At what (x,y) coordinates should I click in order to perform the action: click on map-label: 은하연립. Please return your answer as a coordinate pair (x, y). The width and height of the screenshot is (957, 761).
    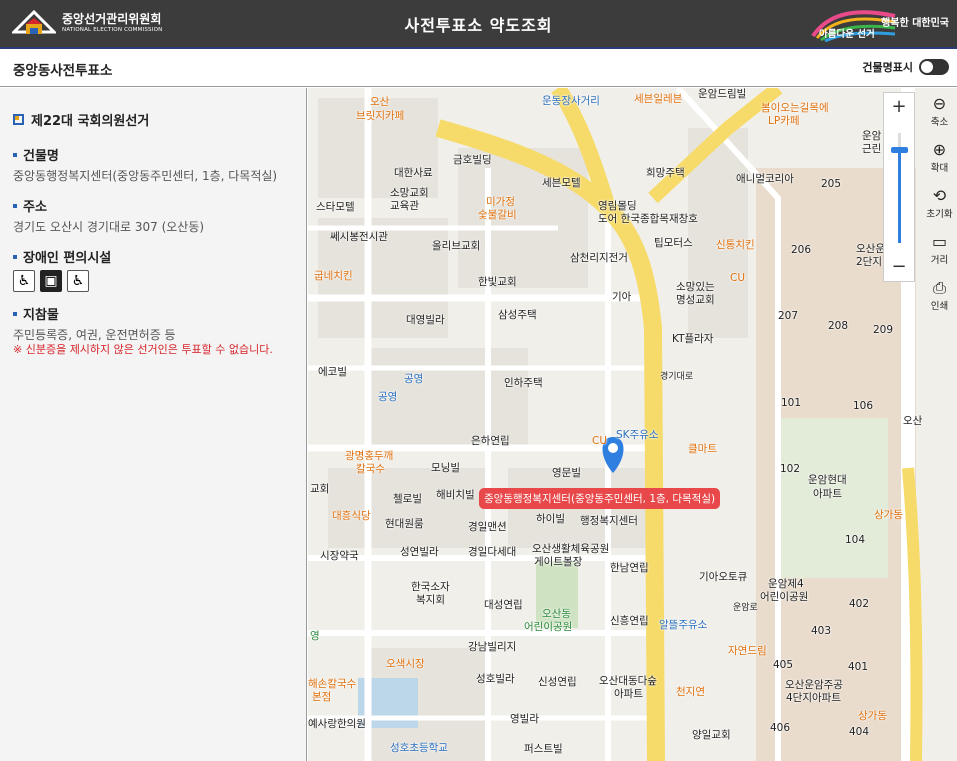
    Looking at the image, I should click on (490, 440).